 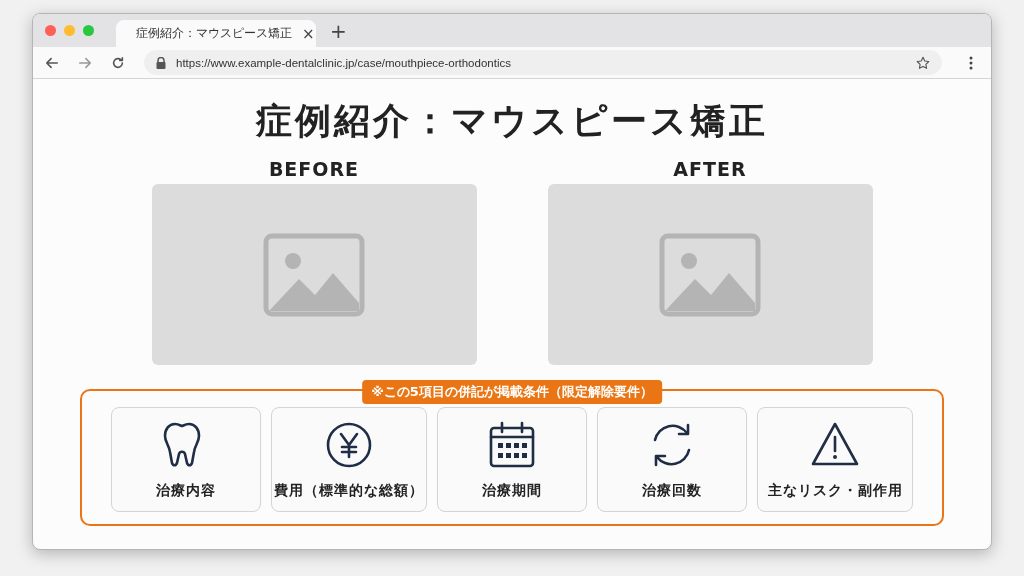 I want to click on tab-title: 症例紹介：マウスピース矯正, so click(x=214, y=33).